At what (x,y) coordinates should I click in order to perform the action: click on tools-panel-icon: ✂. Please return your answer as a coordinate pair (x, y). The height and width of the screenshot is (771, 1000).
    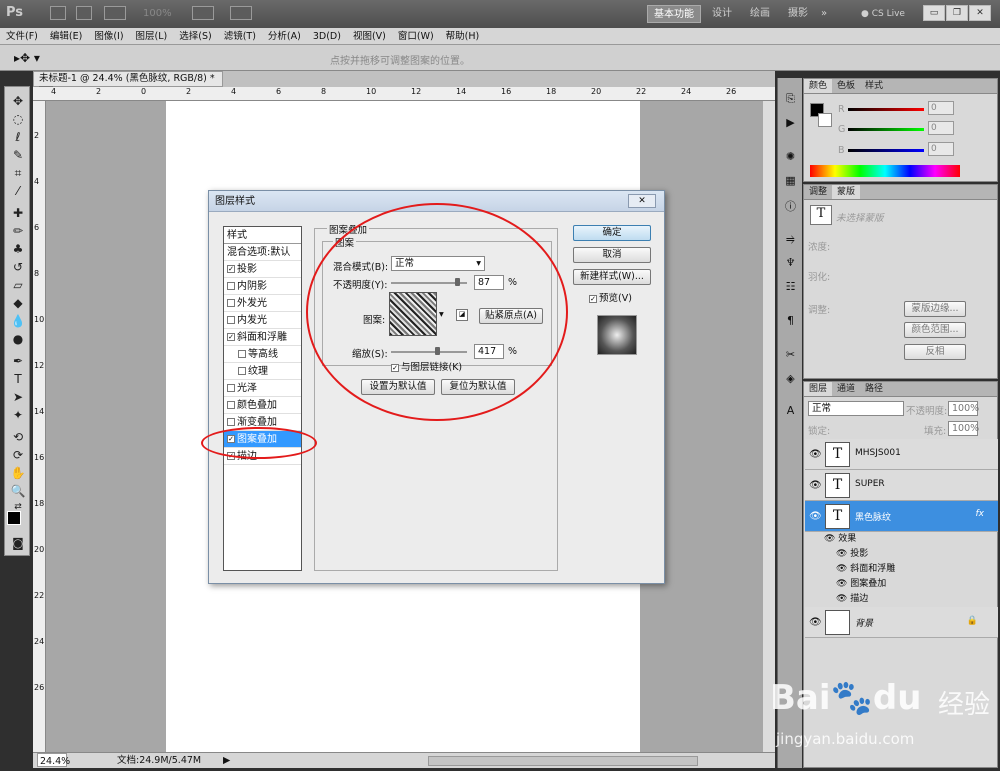
    Looking at the image, I should click on (790, 355).